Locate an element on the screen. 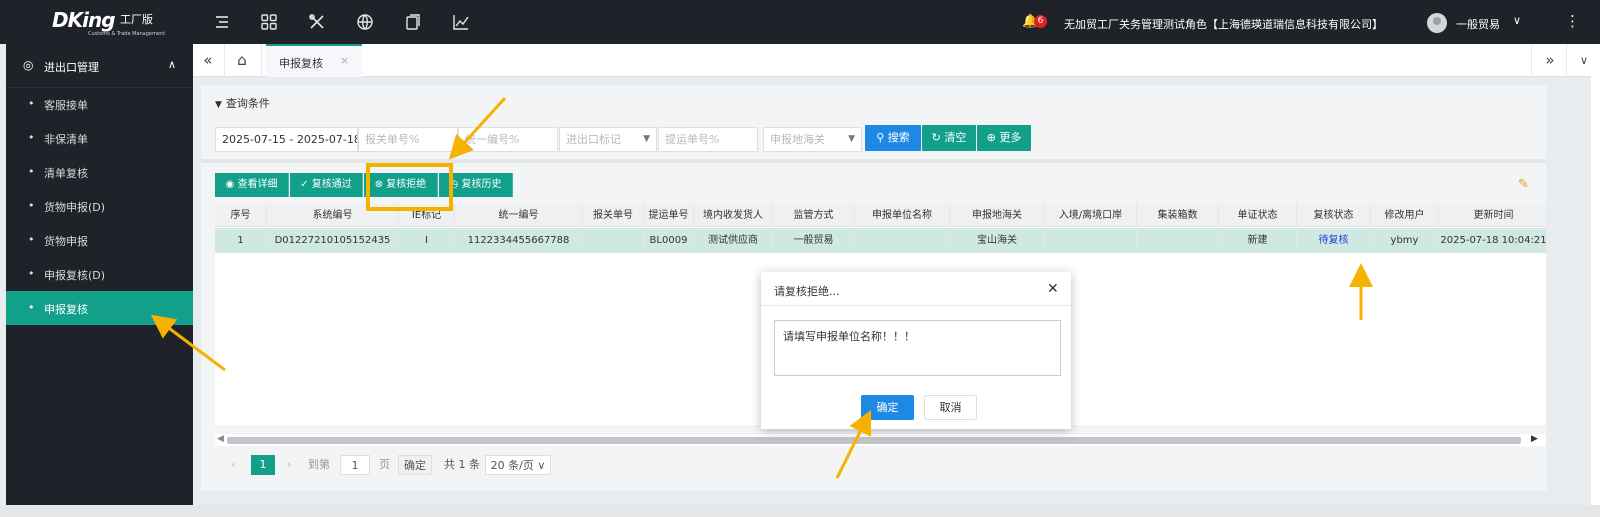  declare-customs-select: 申报地海关 ▼ is located at coordinates (812, 139).